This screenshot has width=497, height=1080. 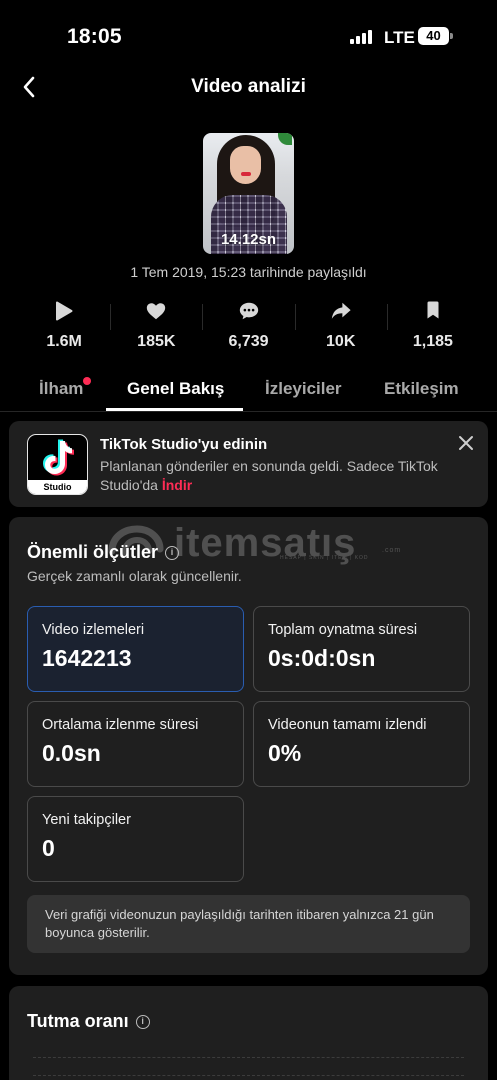 What do you see at coordinates (135, 744) in the screenshot?
I see `metric-tile-avg-watch-time: Ortalama izlenme süresi 0.0sn` at bounding box center [135, 744].